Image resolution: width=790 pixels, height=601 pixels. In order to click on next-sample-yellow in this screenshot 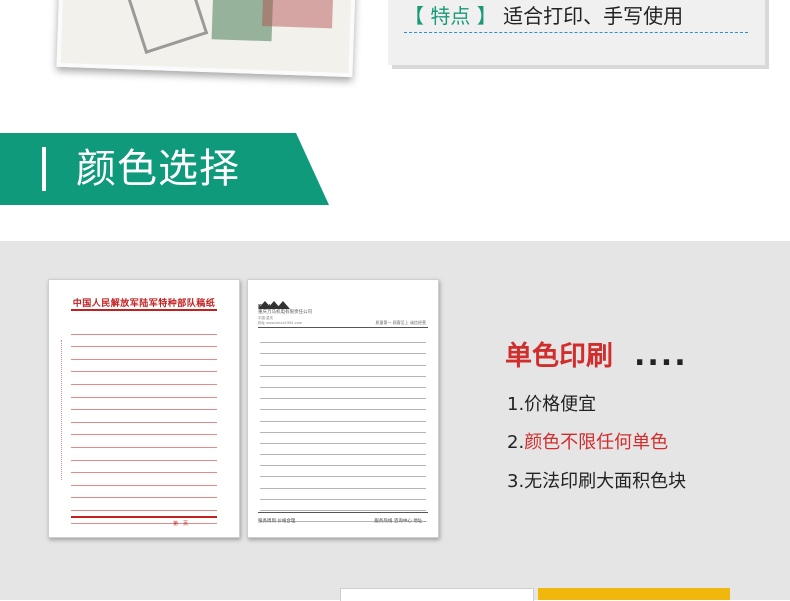, I will do `click(634, 594)`.